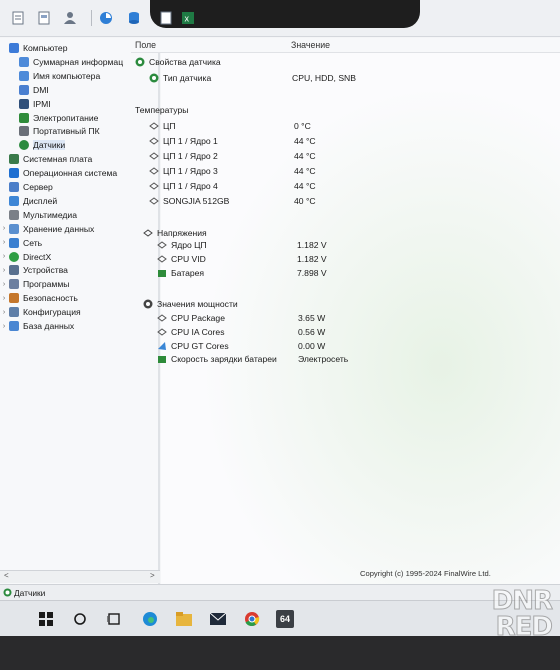 Image resolution: width=560 pixels, height=670 pixels. I want to click on tree-item: › DirectX, so click(25, 257).